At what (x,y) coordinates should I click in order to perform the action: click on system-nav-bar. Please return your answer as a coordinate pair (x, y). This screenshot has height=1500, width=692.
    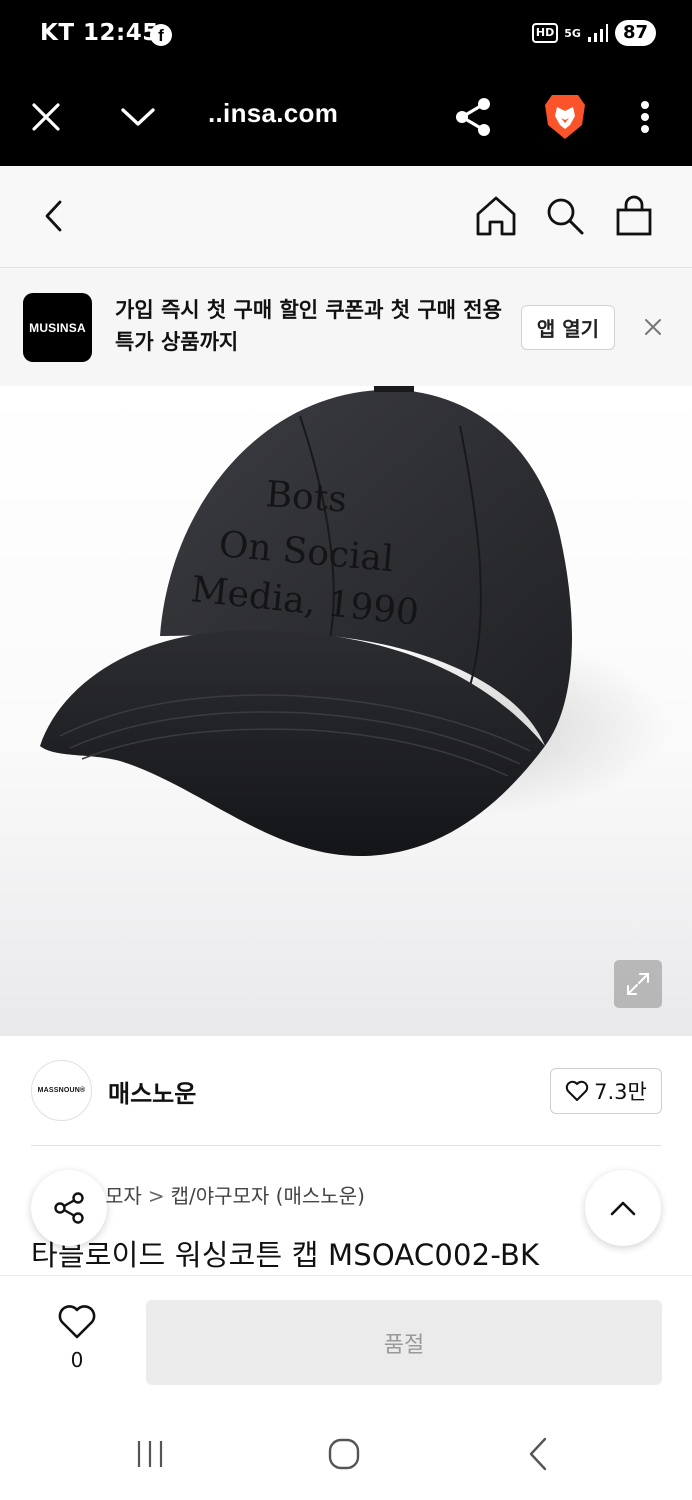
    Looking at the image, I should click on (346, 1451).